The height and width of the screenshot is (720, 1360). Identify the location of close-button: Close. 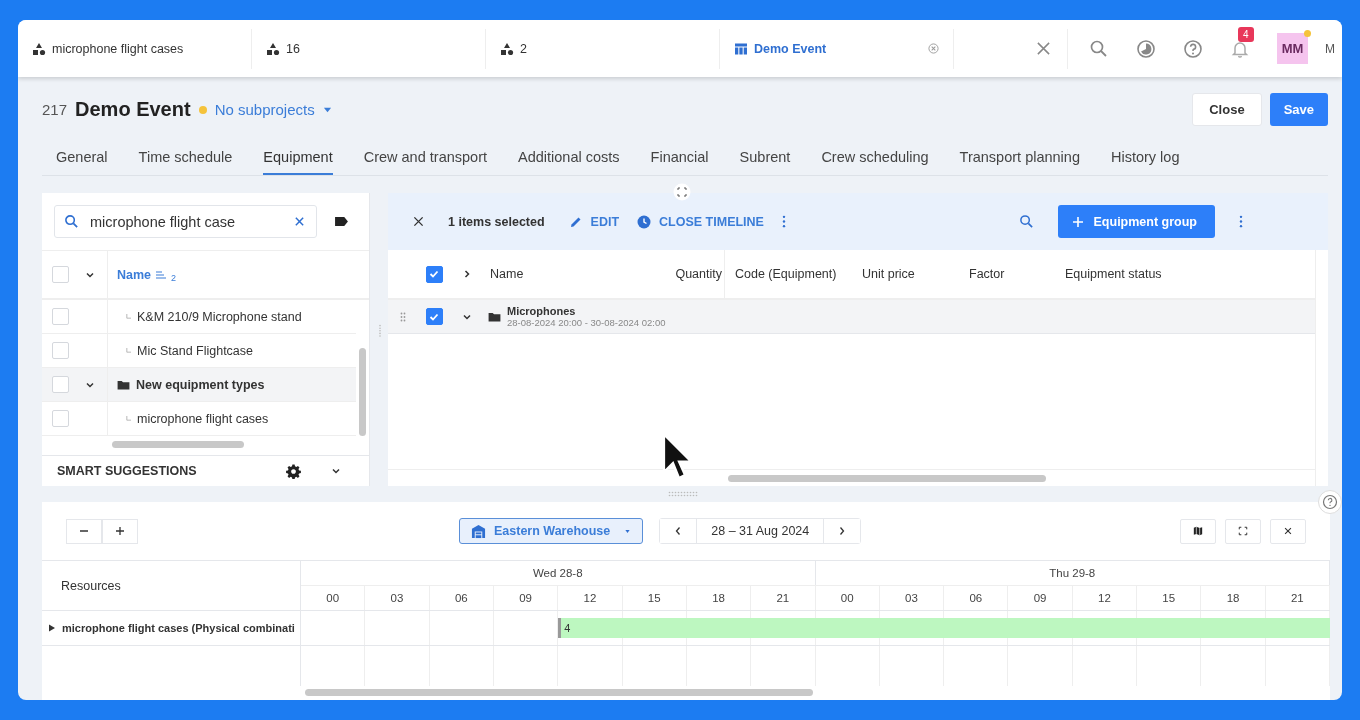
(1227, 109).